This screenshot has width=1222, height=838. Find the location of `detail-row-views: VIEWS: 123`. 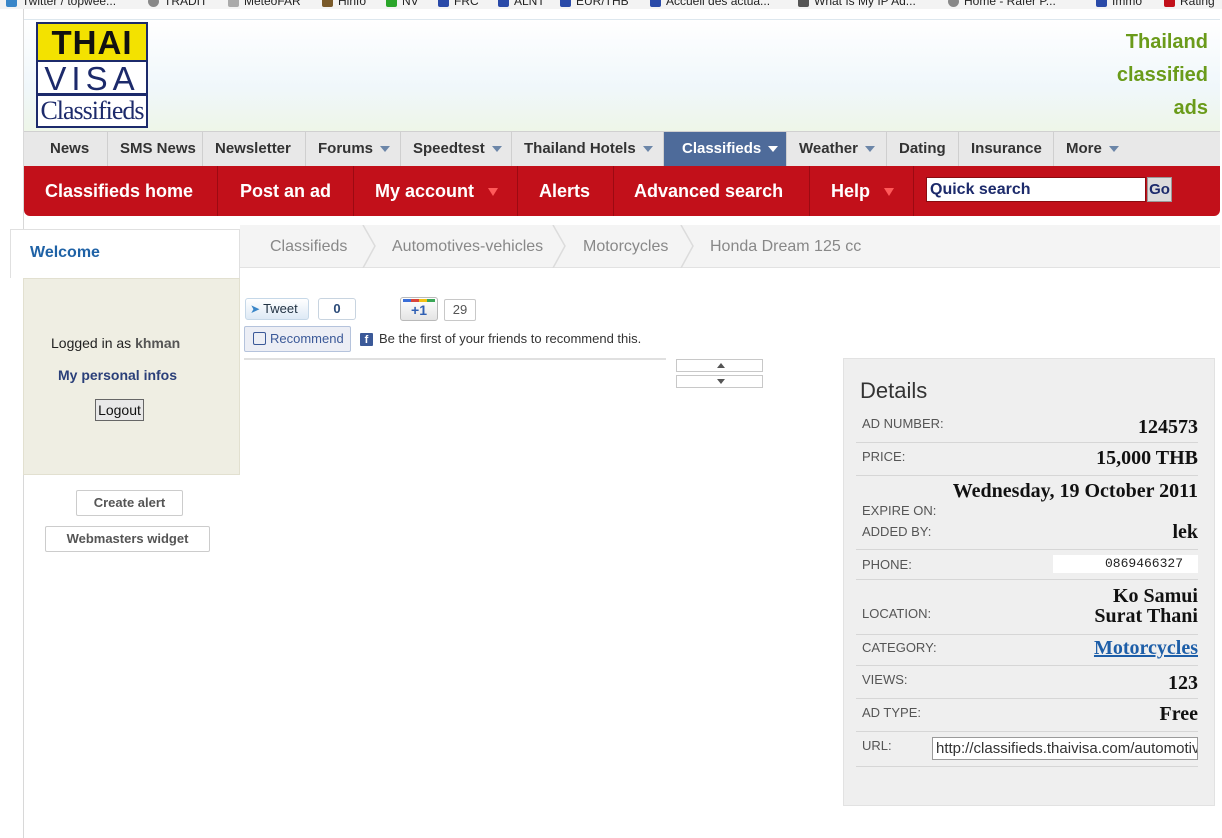

detail-row-views: VIEWS: 123 is located at coordinates (1027, 682).